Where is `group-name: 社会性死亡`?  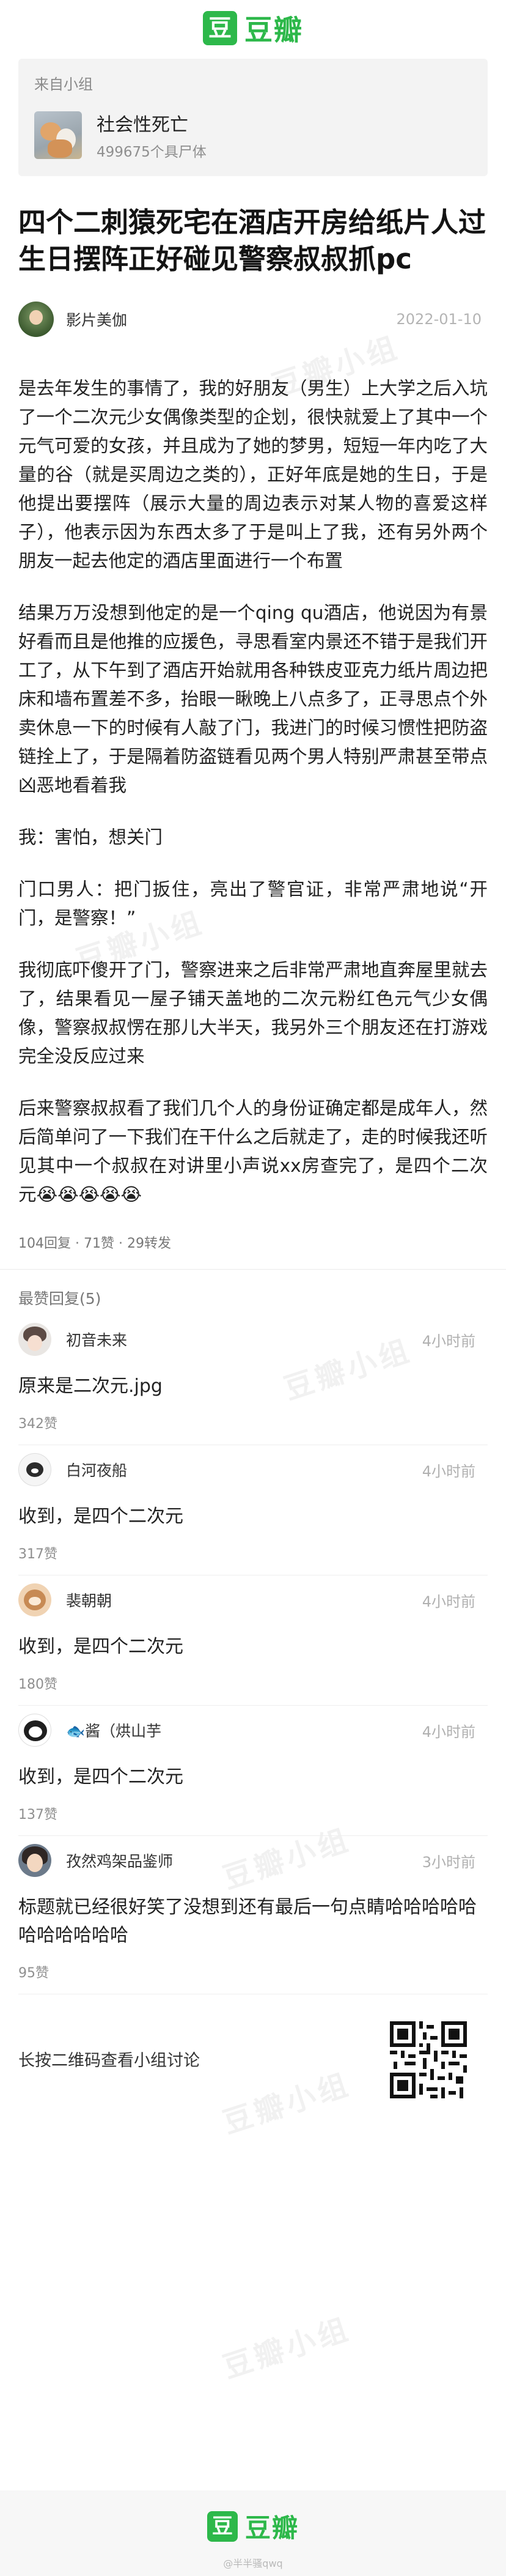 group-name: 社会性死亡 is located at coordinates (143, 125).